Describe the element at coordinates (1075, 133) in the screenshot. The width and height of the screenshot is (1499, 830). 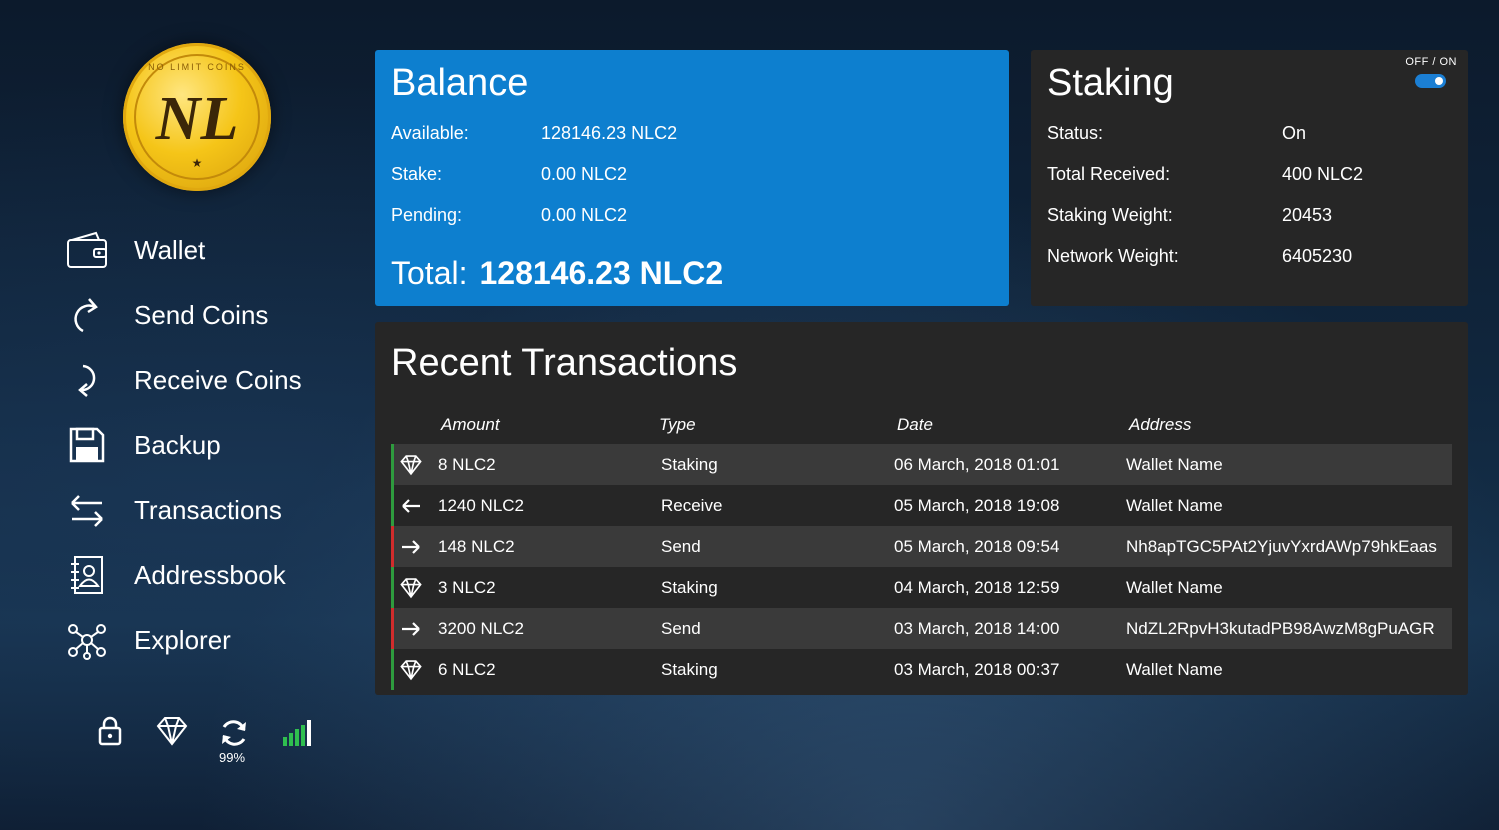
I see `status-label: Status:` at that location.